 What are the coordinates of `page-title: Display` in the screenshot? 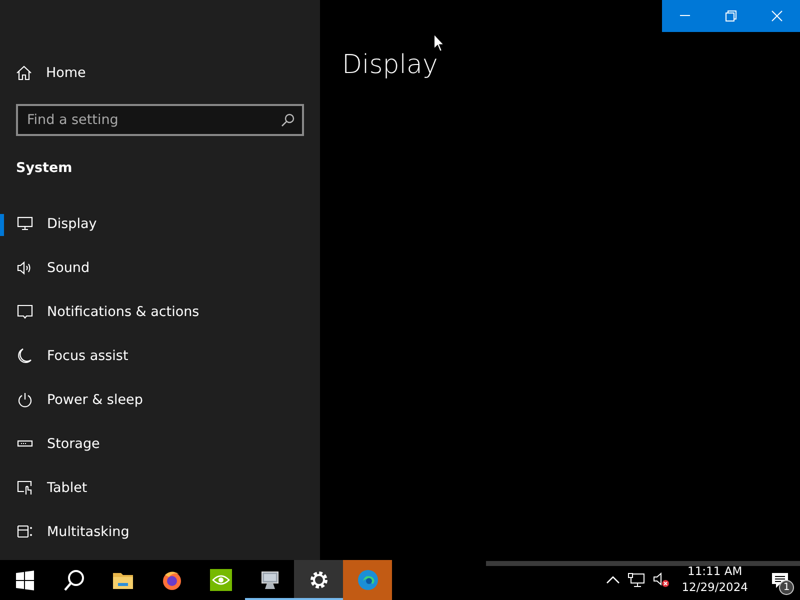 It's located at (390, 66).